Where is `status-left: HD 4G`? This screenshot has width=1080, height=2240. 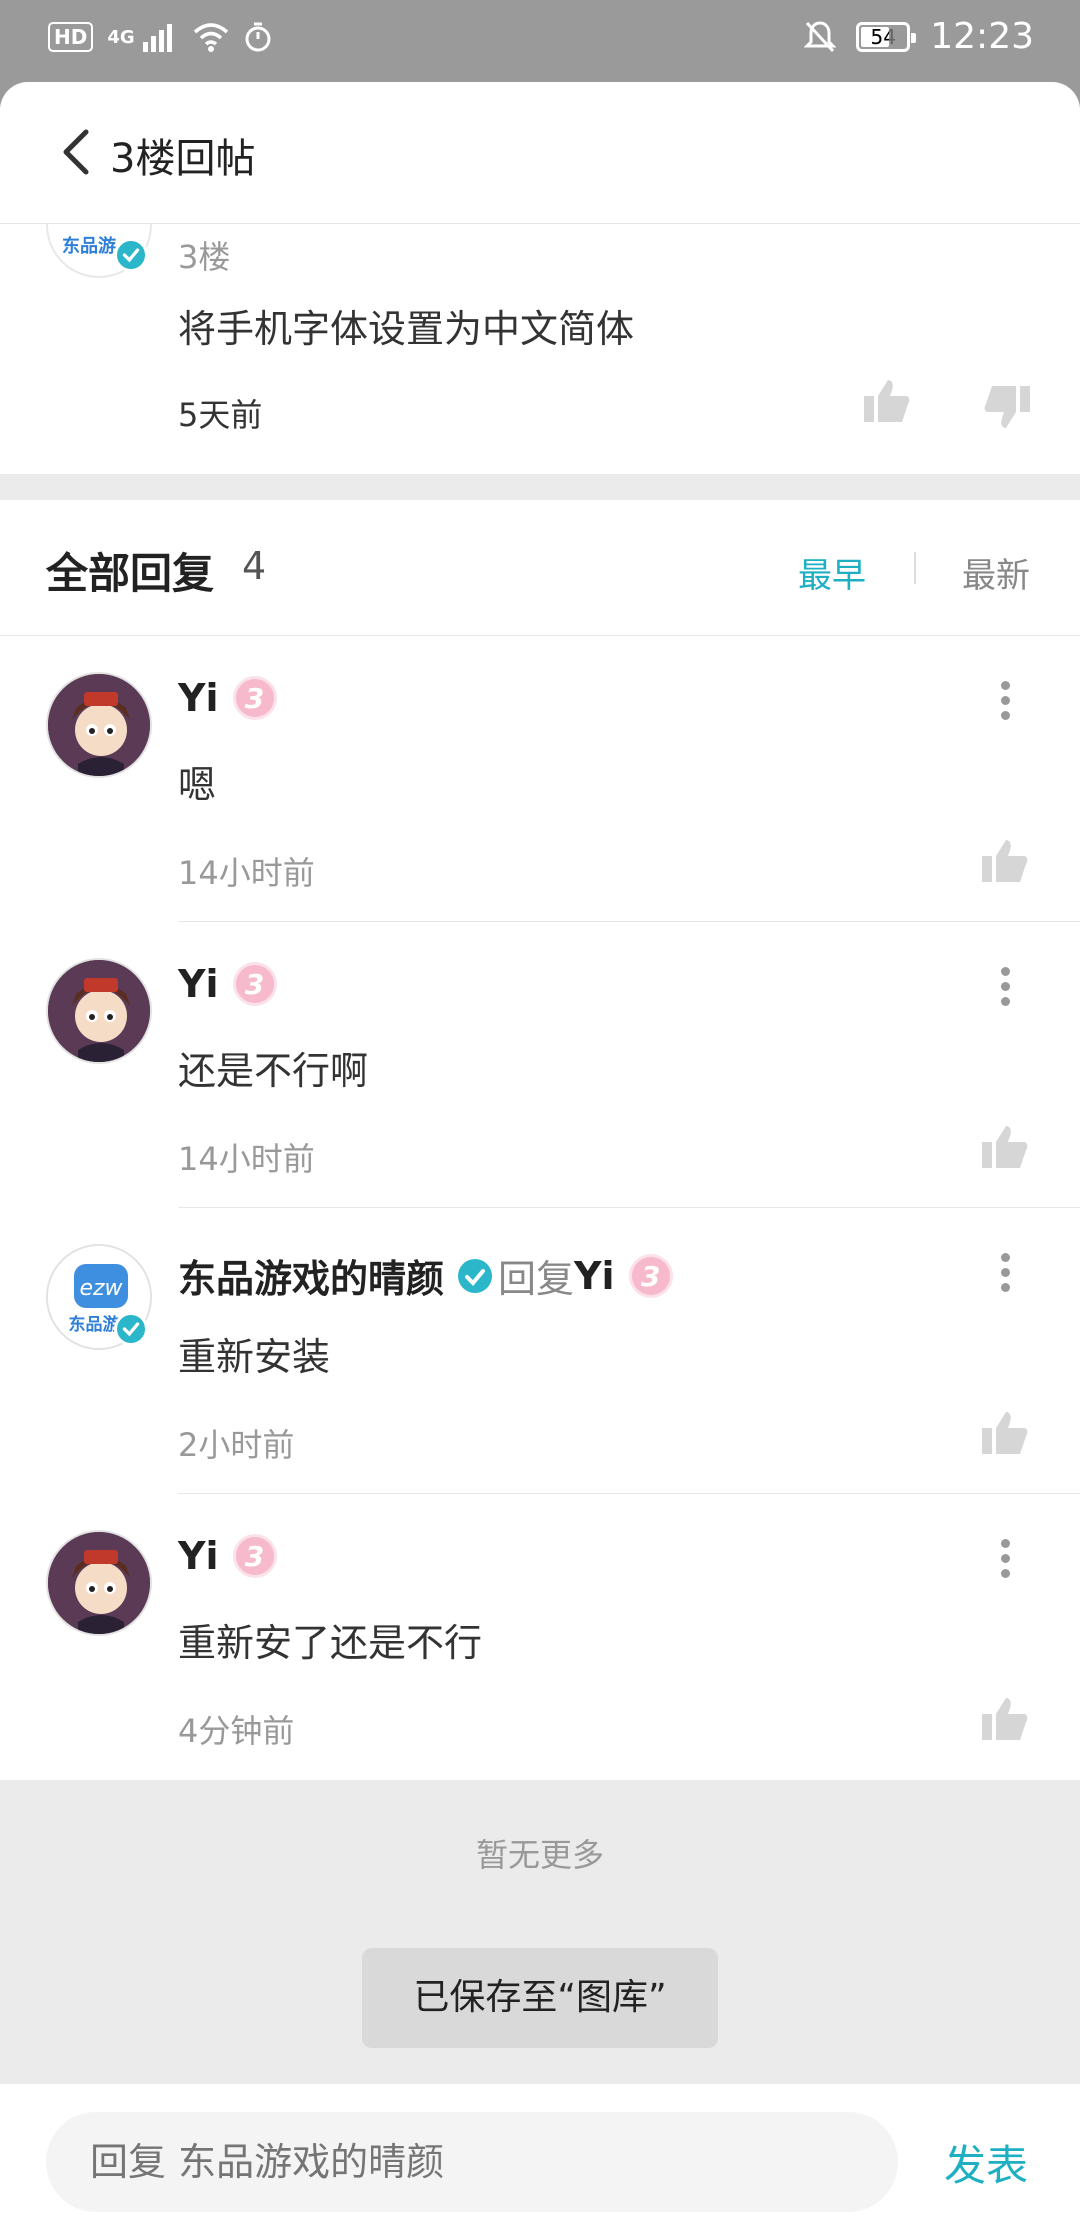
status-left: HD 4G is located at coordinates (160, 37).